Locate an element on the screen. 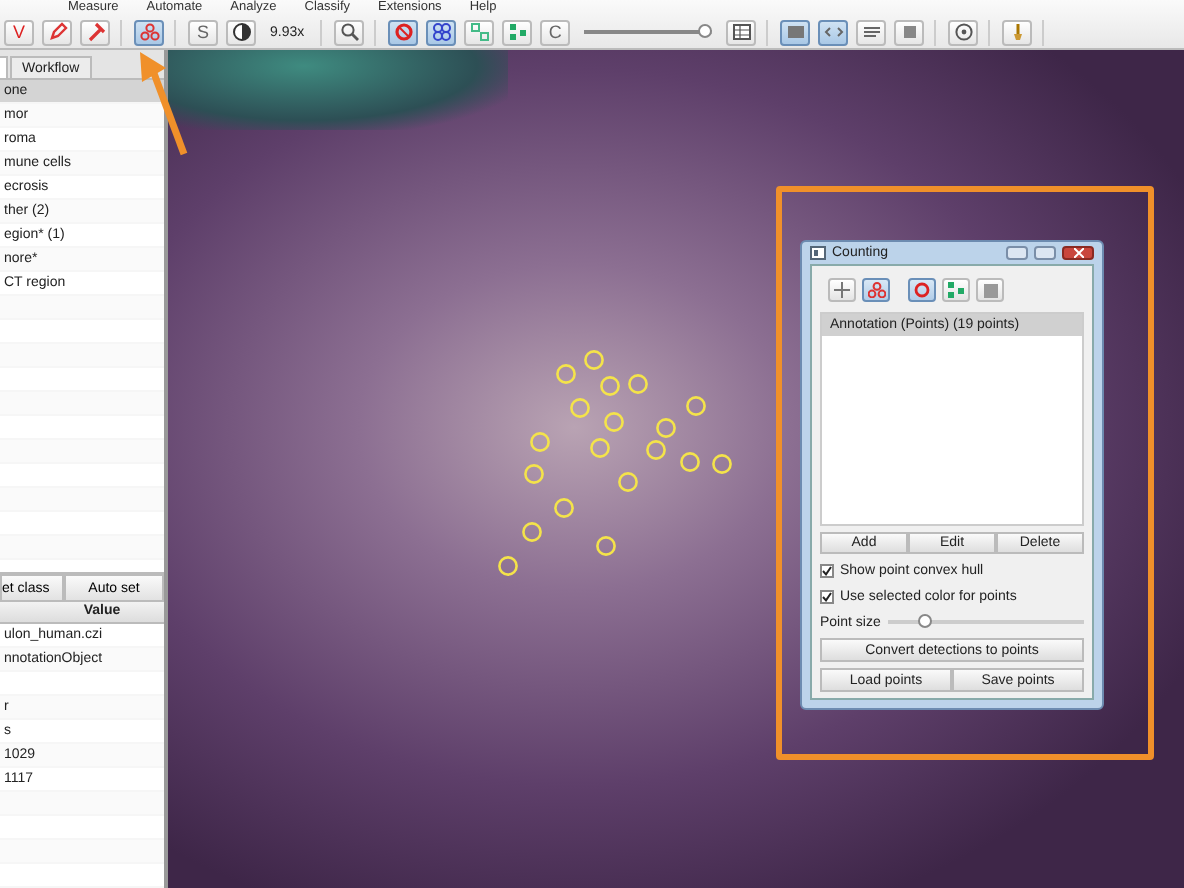  tool-button: V is located at coordinates (19, 32).